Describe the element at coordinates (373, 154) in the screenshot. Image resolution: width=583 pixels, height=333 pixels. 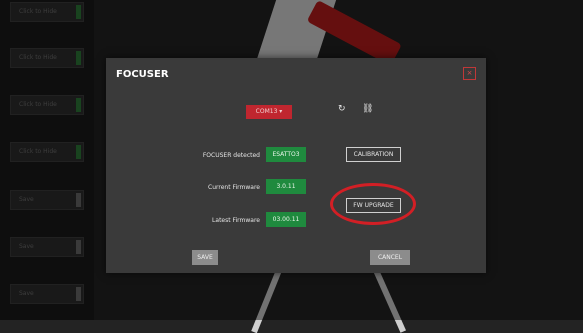
I see `calibration-button: CALIBRATION` at that location.